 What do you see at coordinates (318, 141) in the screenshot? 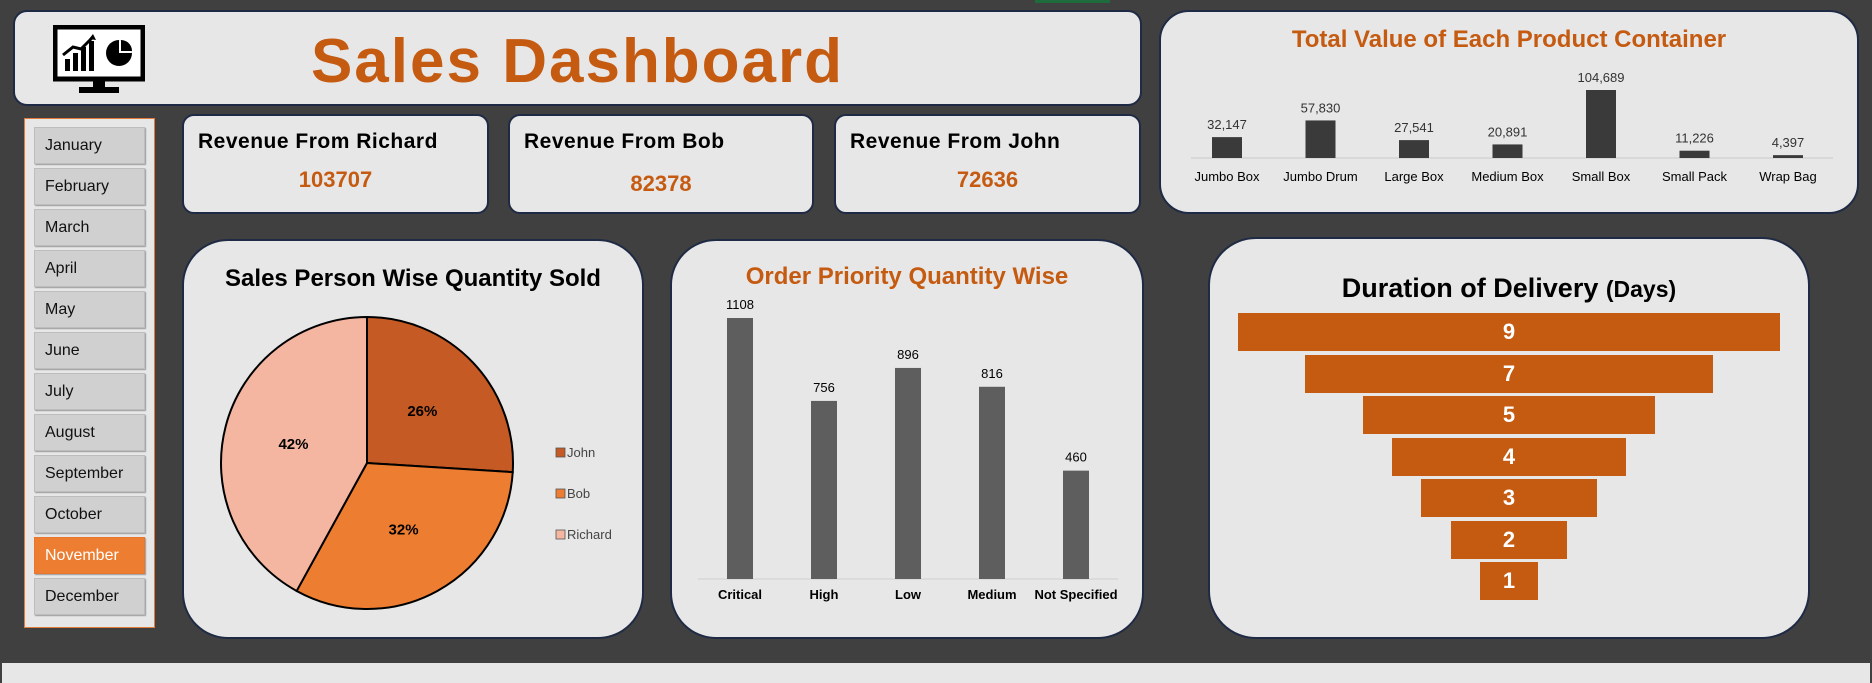
I see `revenue-label: Revenue From Richard` at bounding box center [318, 141].